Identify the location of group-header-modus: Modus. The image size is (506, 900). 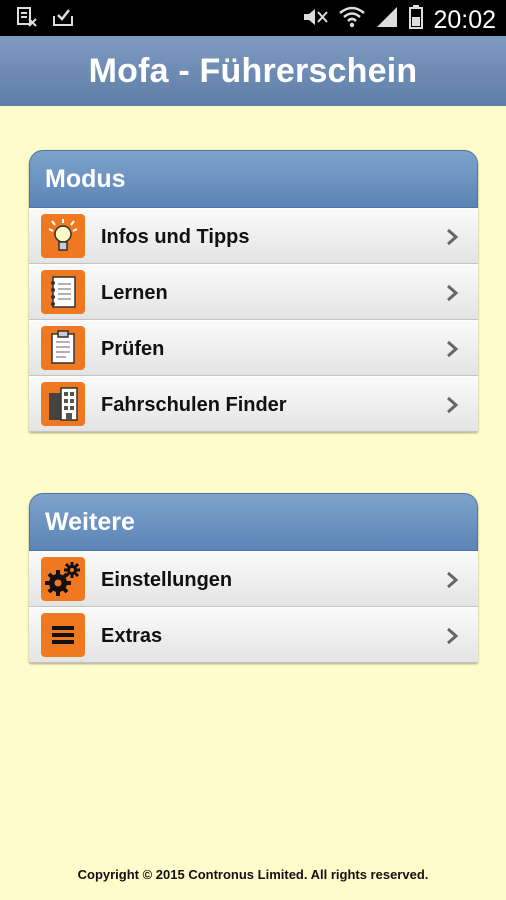
(253, 179).